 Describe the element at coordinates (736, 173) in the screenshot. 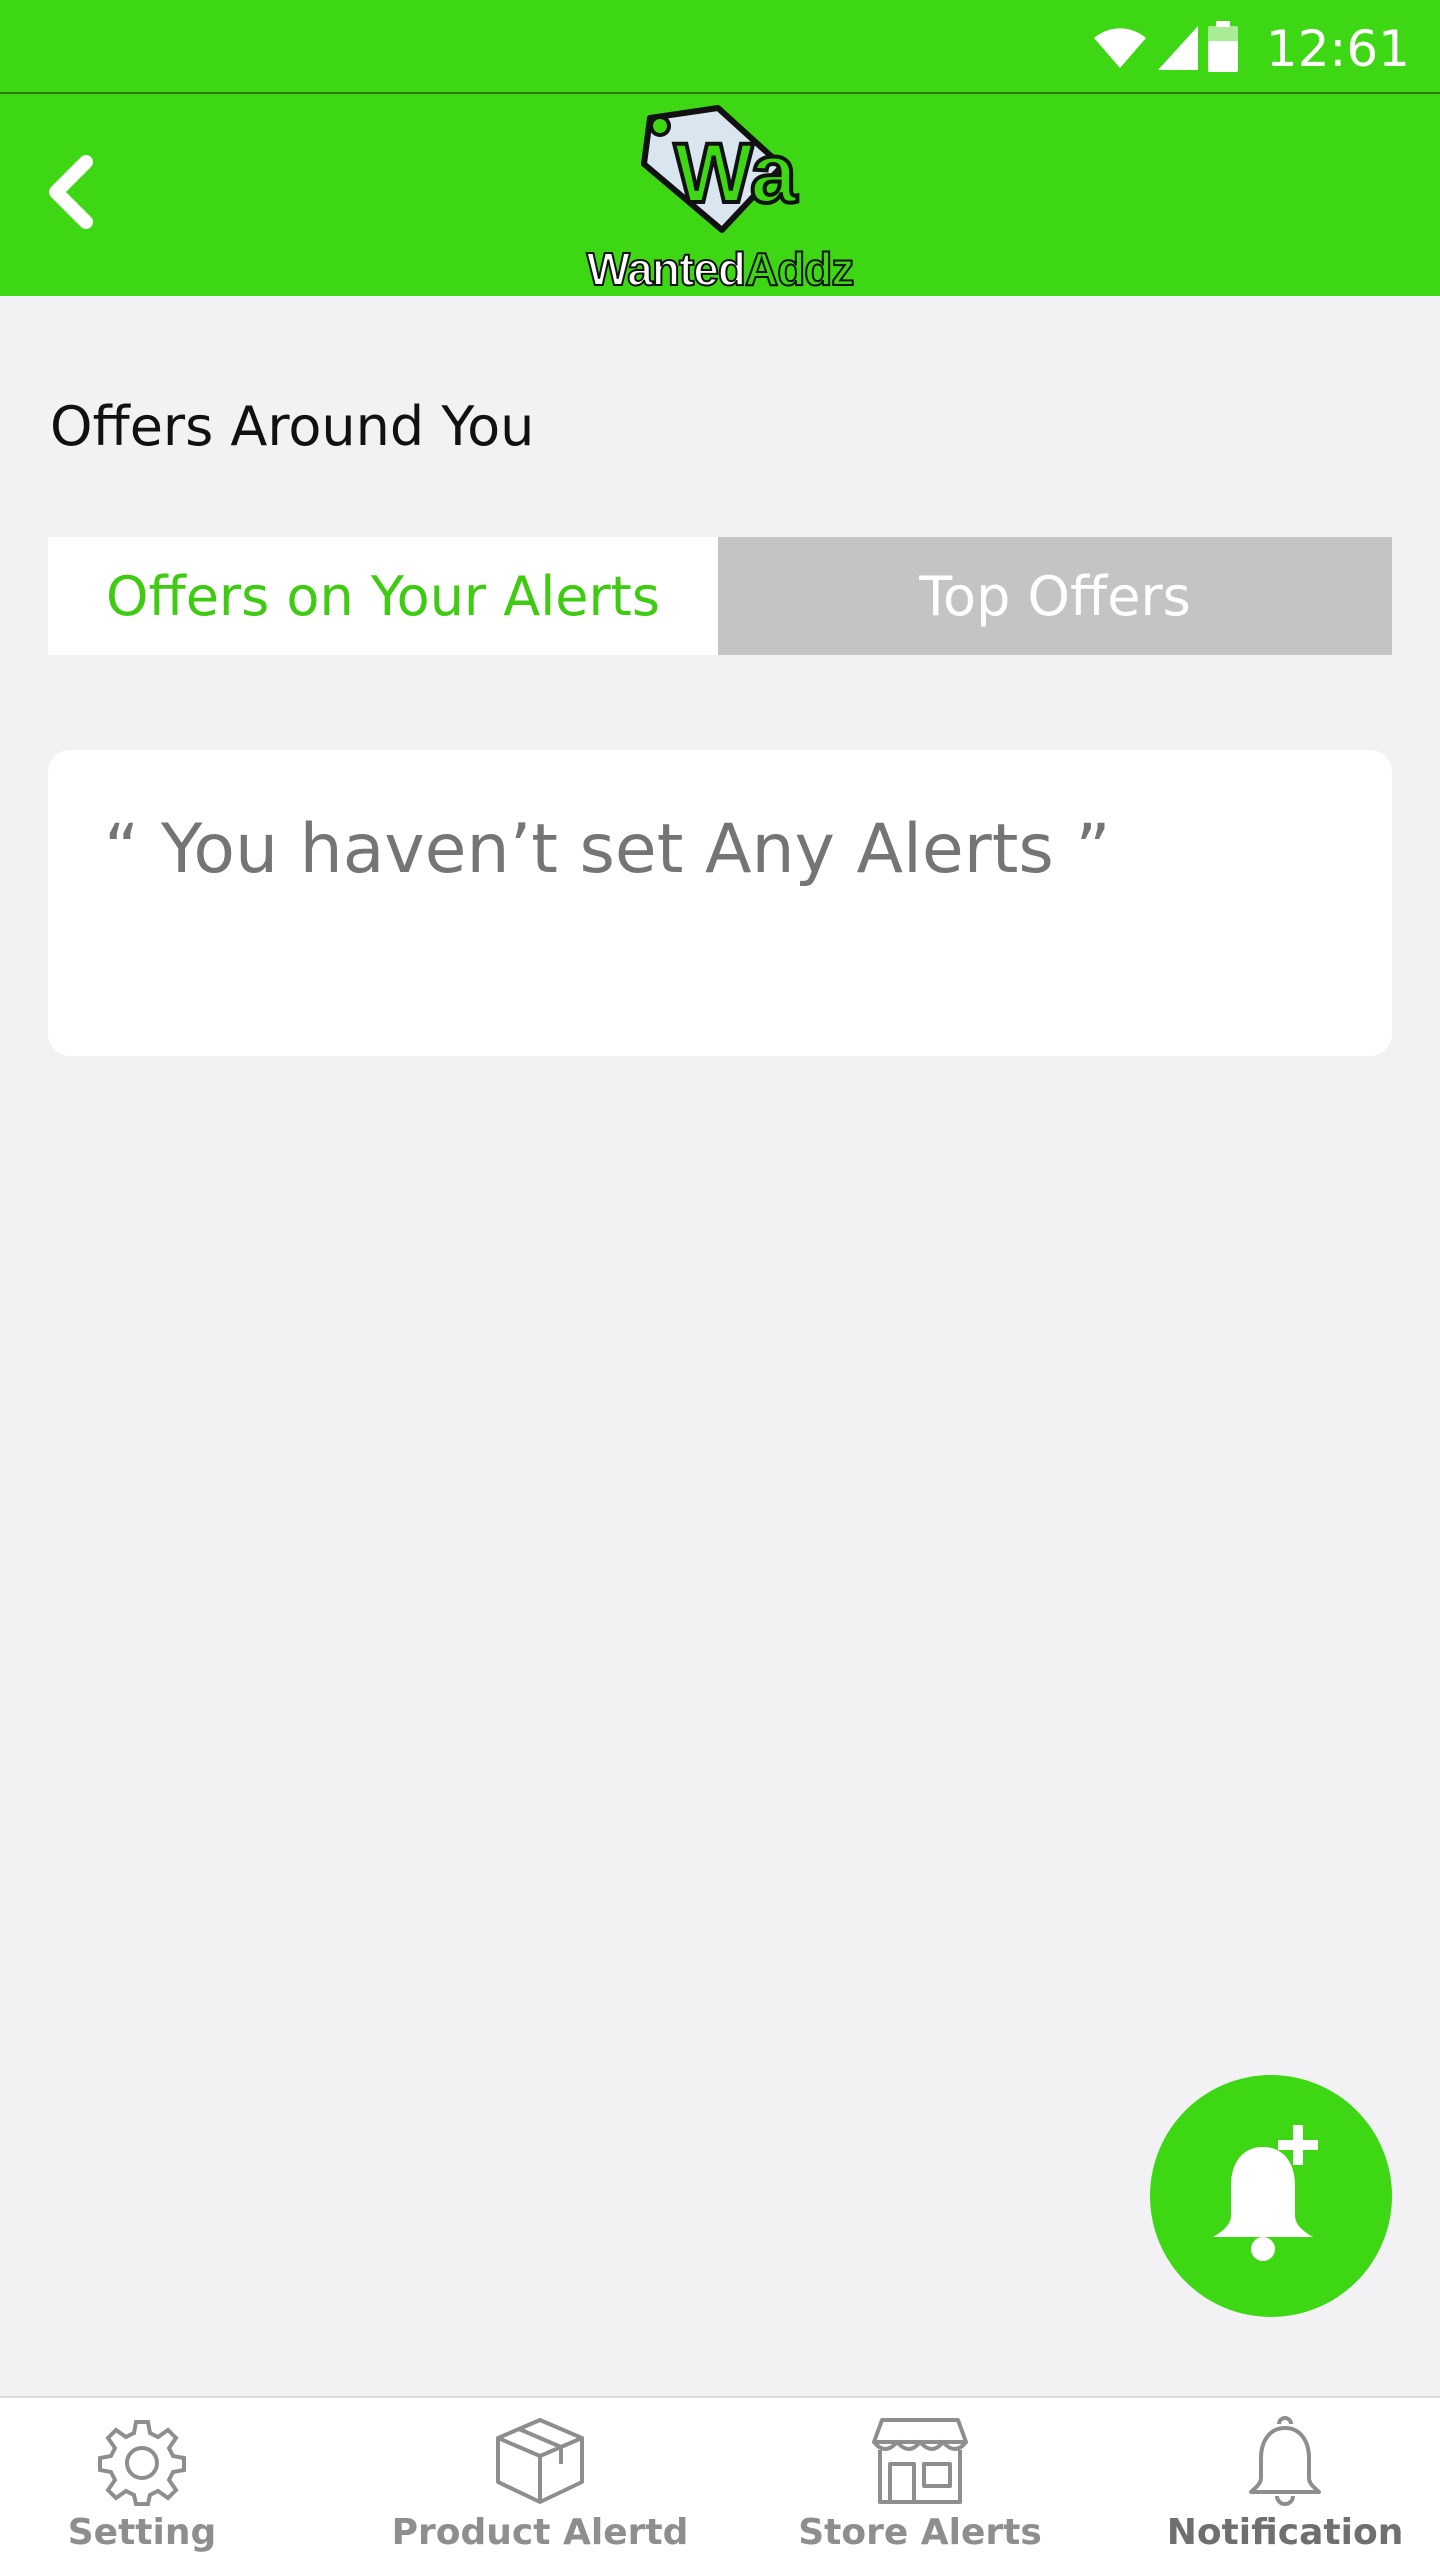

I see `logo-mark-text: Wa` at that location.